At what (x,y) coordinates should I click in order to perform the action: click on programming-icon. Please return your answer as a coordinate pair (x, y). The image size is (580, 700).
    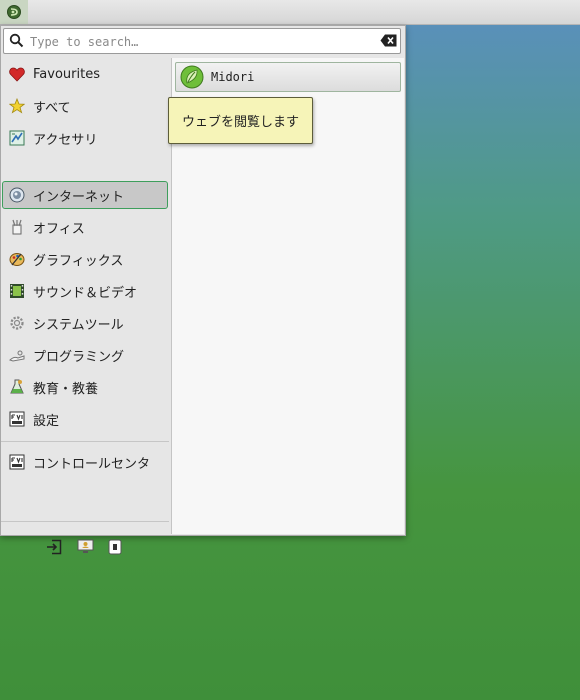
    Looking at the image, I should click on (17, 355).